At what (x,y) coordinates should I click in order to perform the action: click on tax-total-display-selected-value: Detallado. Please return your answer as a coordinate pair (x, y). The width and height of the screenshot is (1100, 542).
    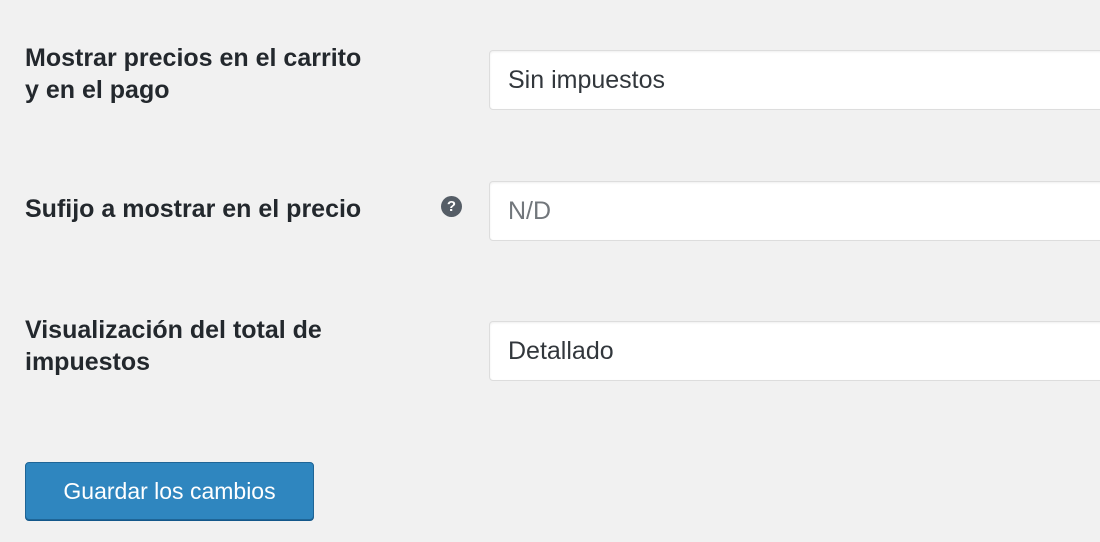
    Looking at the image, I should click on (561, 351).